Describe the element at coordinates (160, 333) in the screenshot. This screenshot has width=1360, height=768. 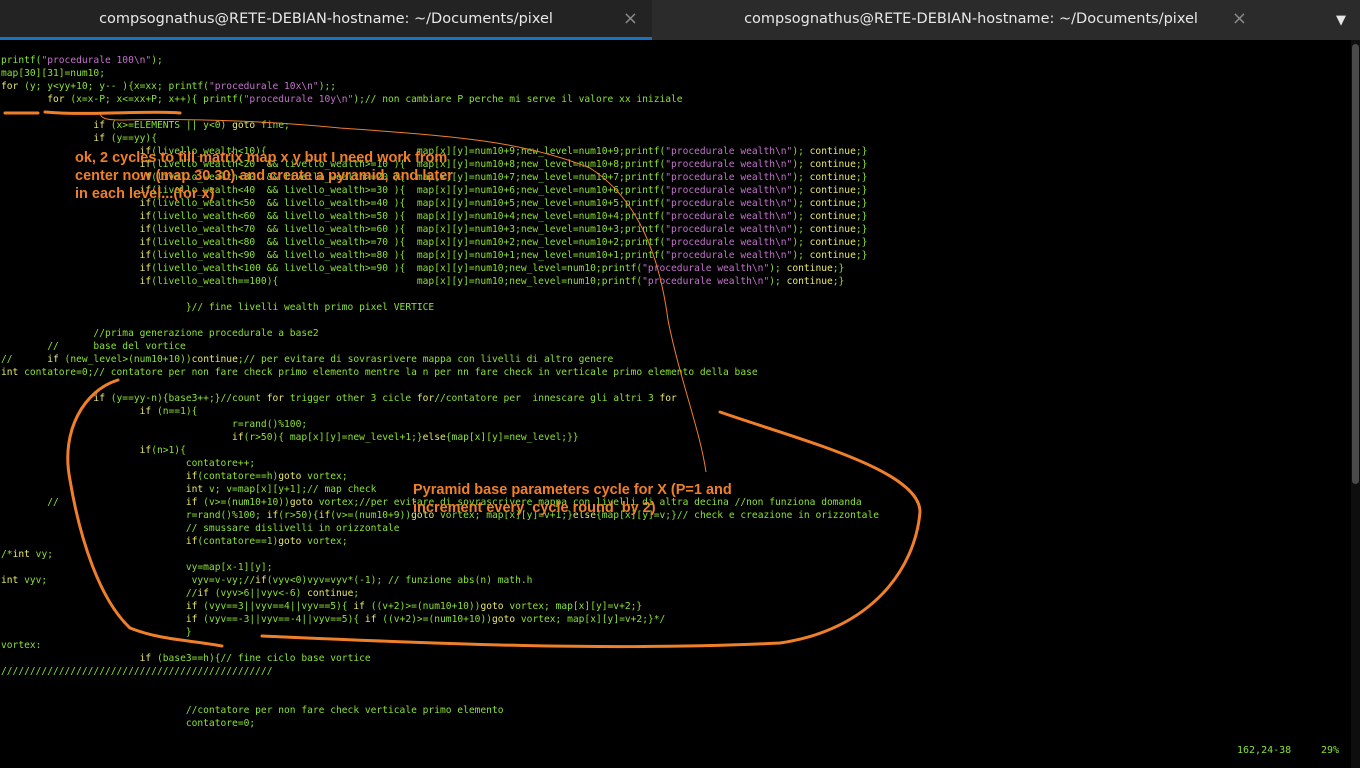
I see `code-line: //prima generazione procedurale a base2` at that location.